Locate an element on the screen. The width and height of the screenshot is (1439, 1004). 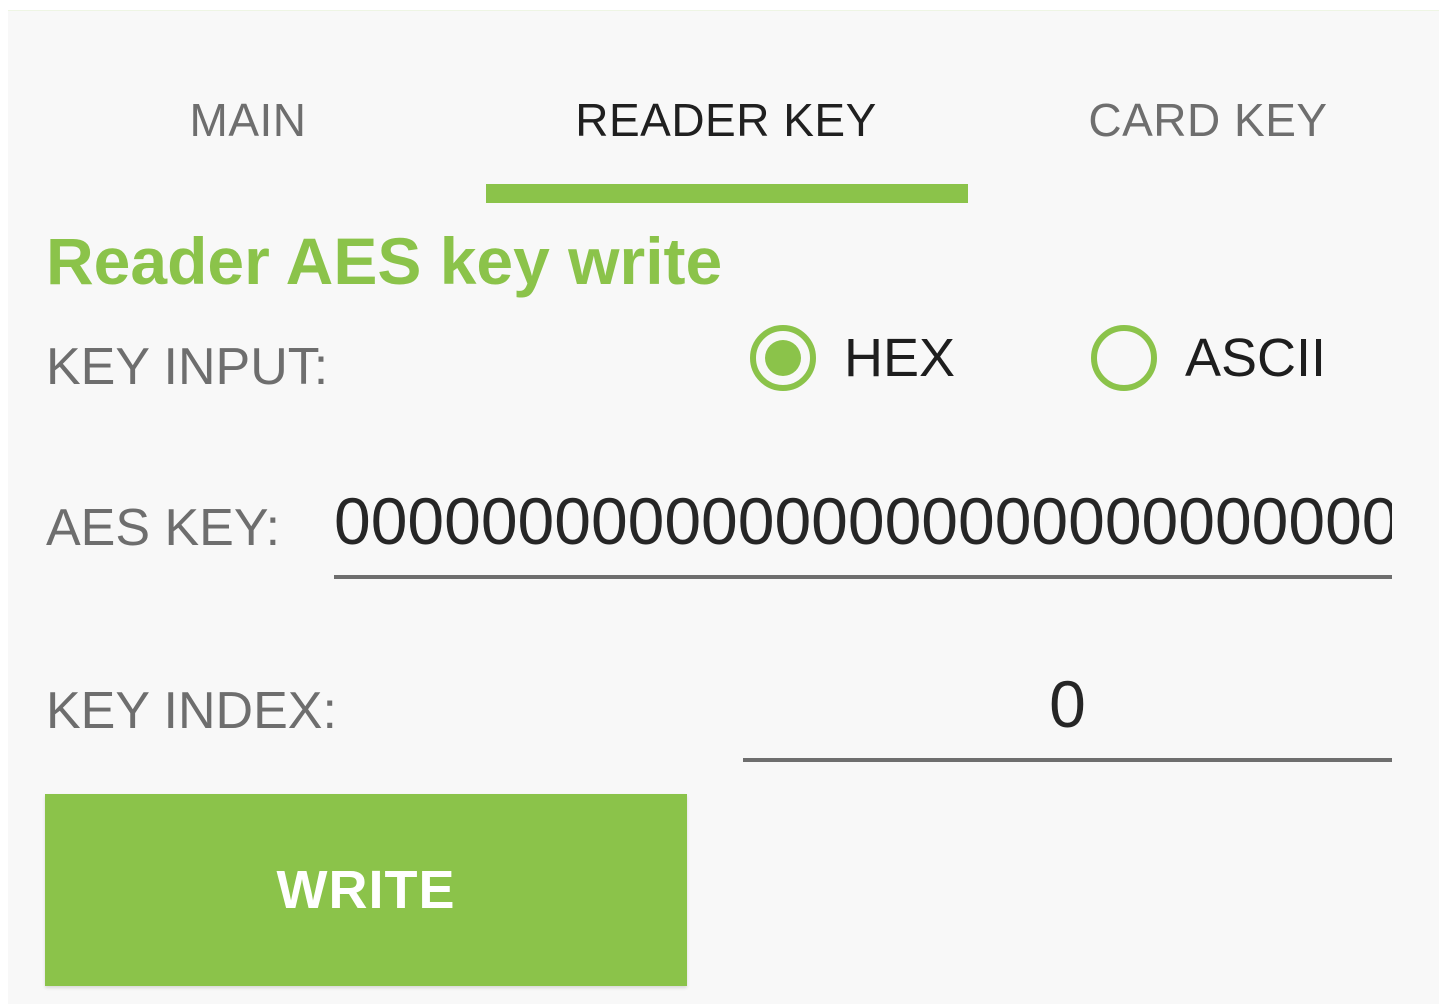
aes-key-label: AES KEY: is located at coordinates (163, 528).